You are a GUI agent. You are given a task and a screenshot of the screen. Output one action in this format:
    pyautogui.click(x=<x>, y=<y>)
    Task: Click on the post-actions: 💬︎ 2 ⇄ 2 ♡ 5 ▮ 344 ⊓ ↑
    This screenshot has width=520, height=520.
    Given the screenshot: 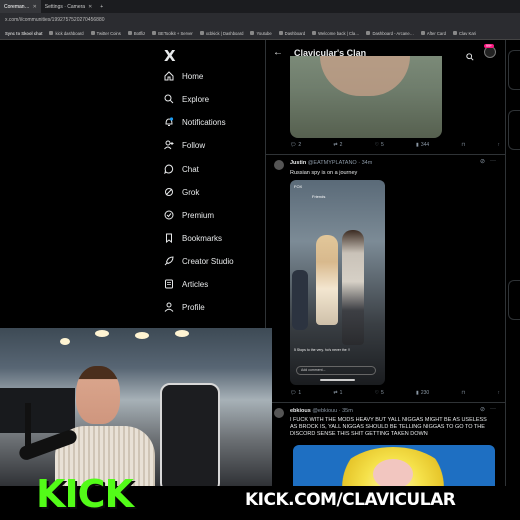 What is the action you would take?
    pyautogui.click(x=395, y=145)
    